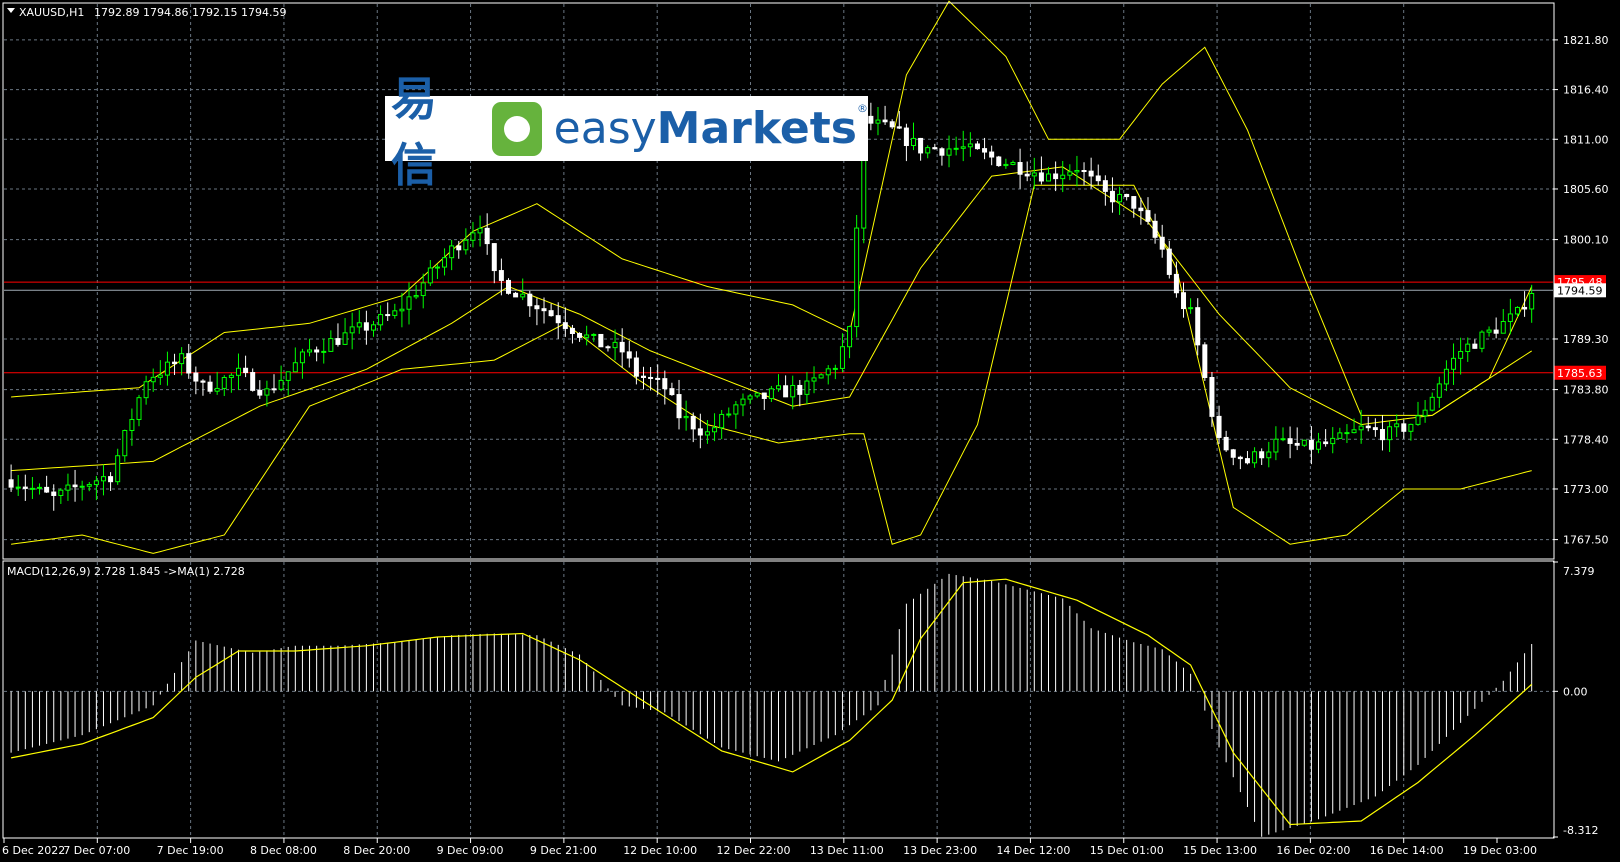 The image size is (1620, 862). Describe the element at coordinates (1586, 390) in the screenshot. I see `price-tick-label: 1783.80` at that location.